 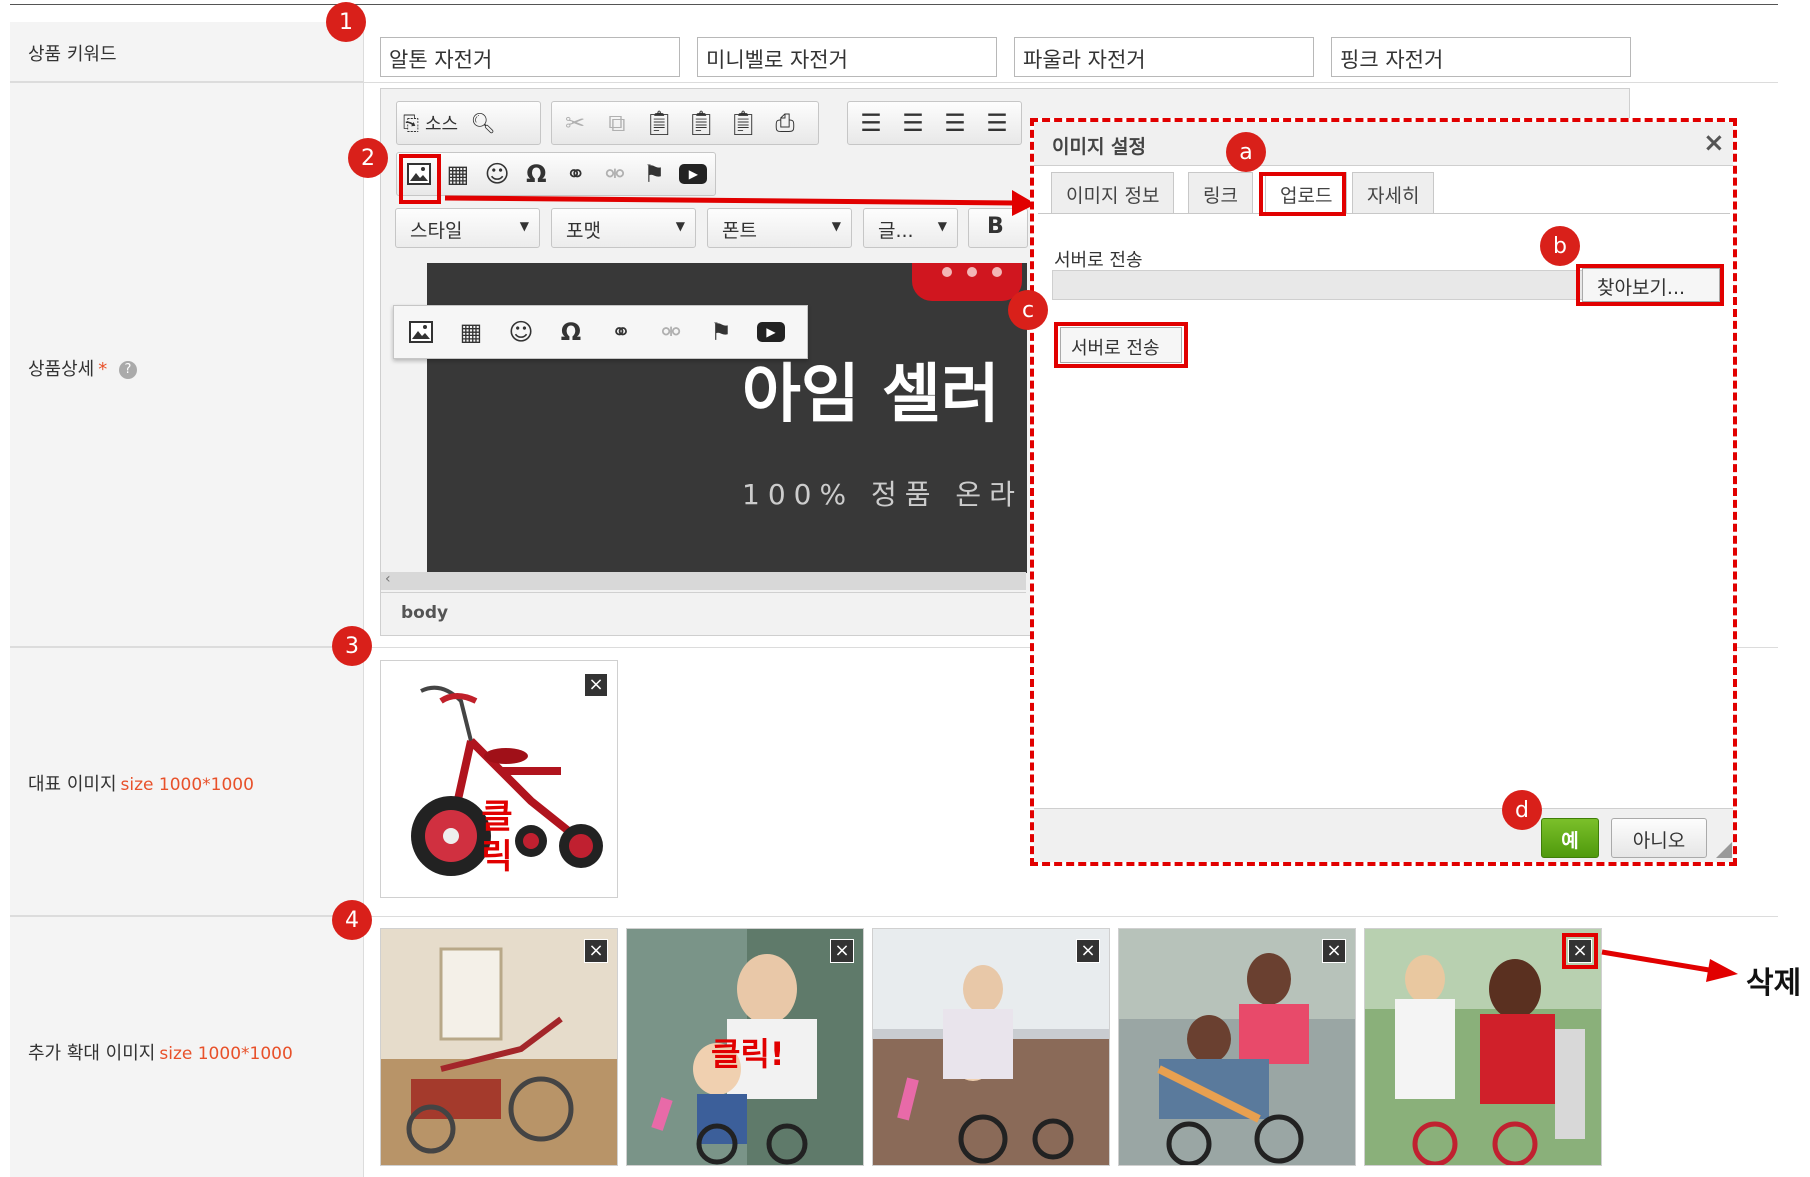 I want to click on main-image-row-label-cell: 대표 이미지 size 1000*1000, so click(x=186, y=782).